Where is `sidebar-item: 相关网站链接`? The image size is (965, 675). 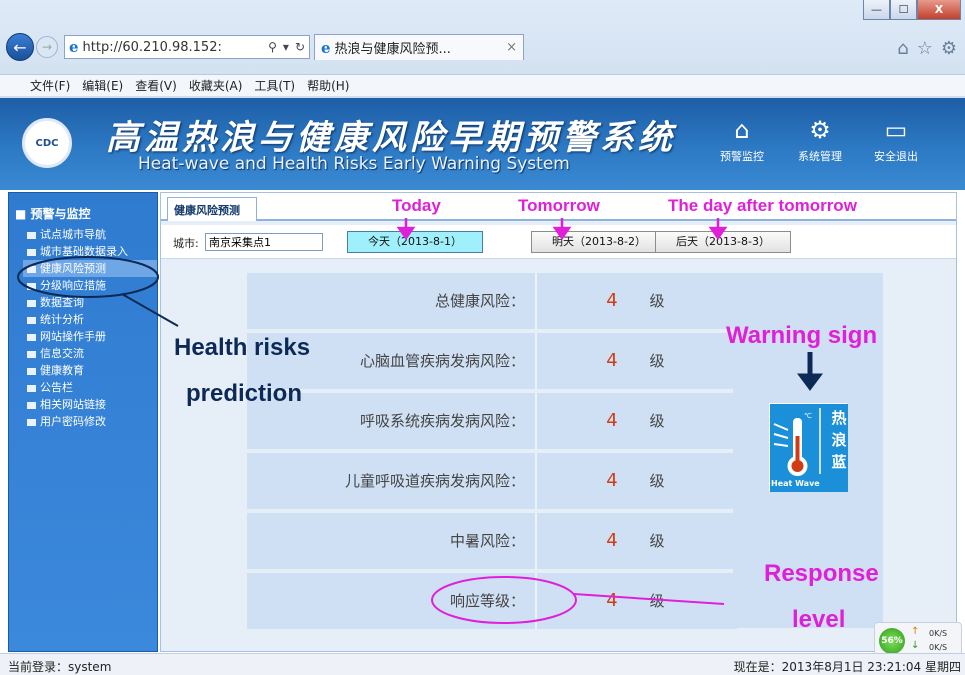
sidebar-item: 相关网站链接 is located at coordinates (92, 404).